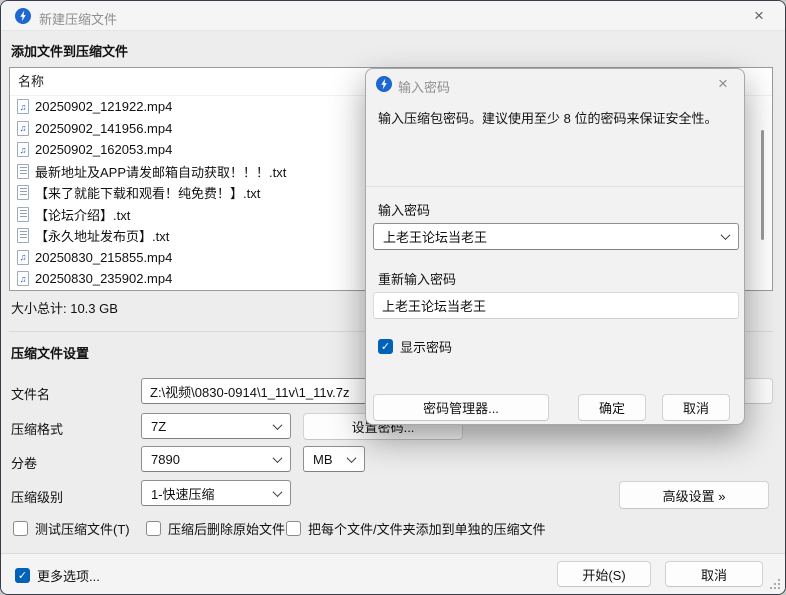  I want to click on file-name: 20250830_215855.mp4, so click(104, 257).